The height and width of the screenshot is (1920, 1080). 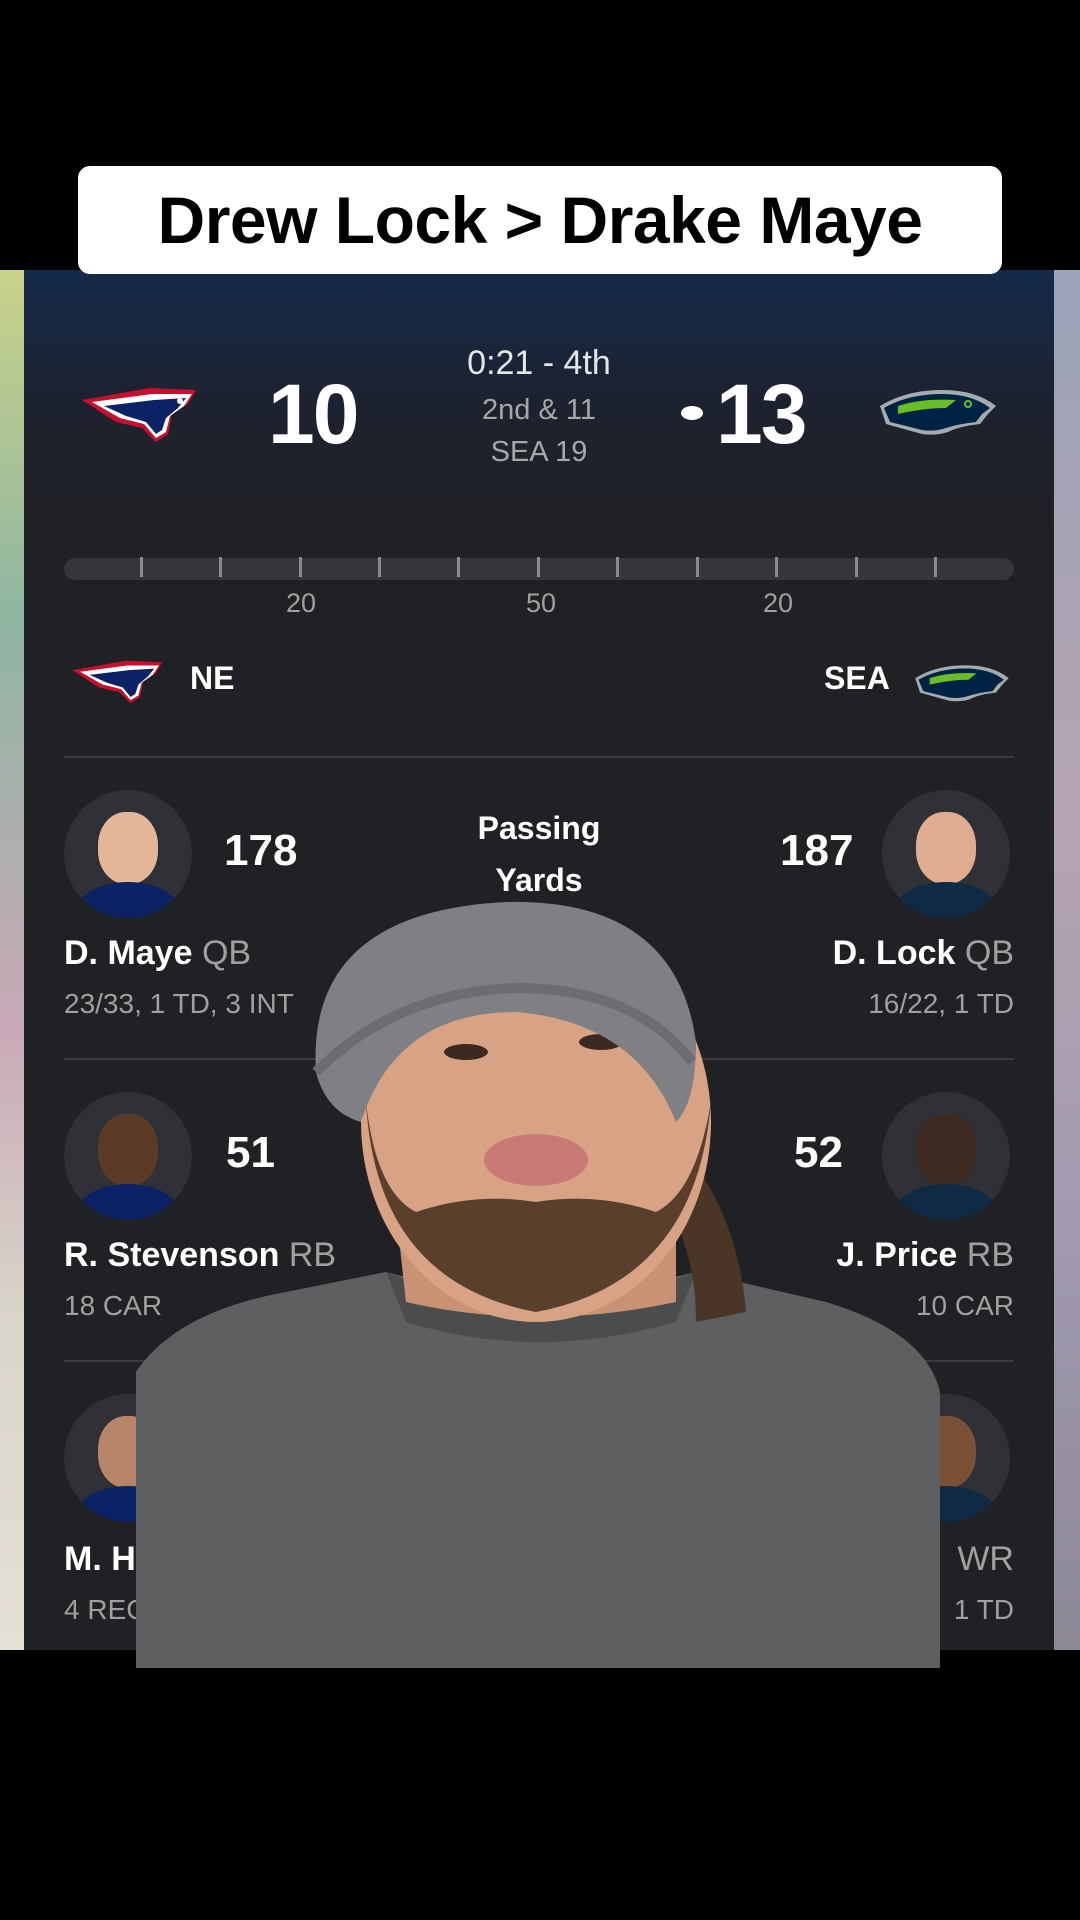 I want to click on team-abbr-left: NE, so click(x=212, y=678).